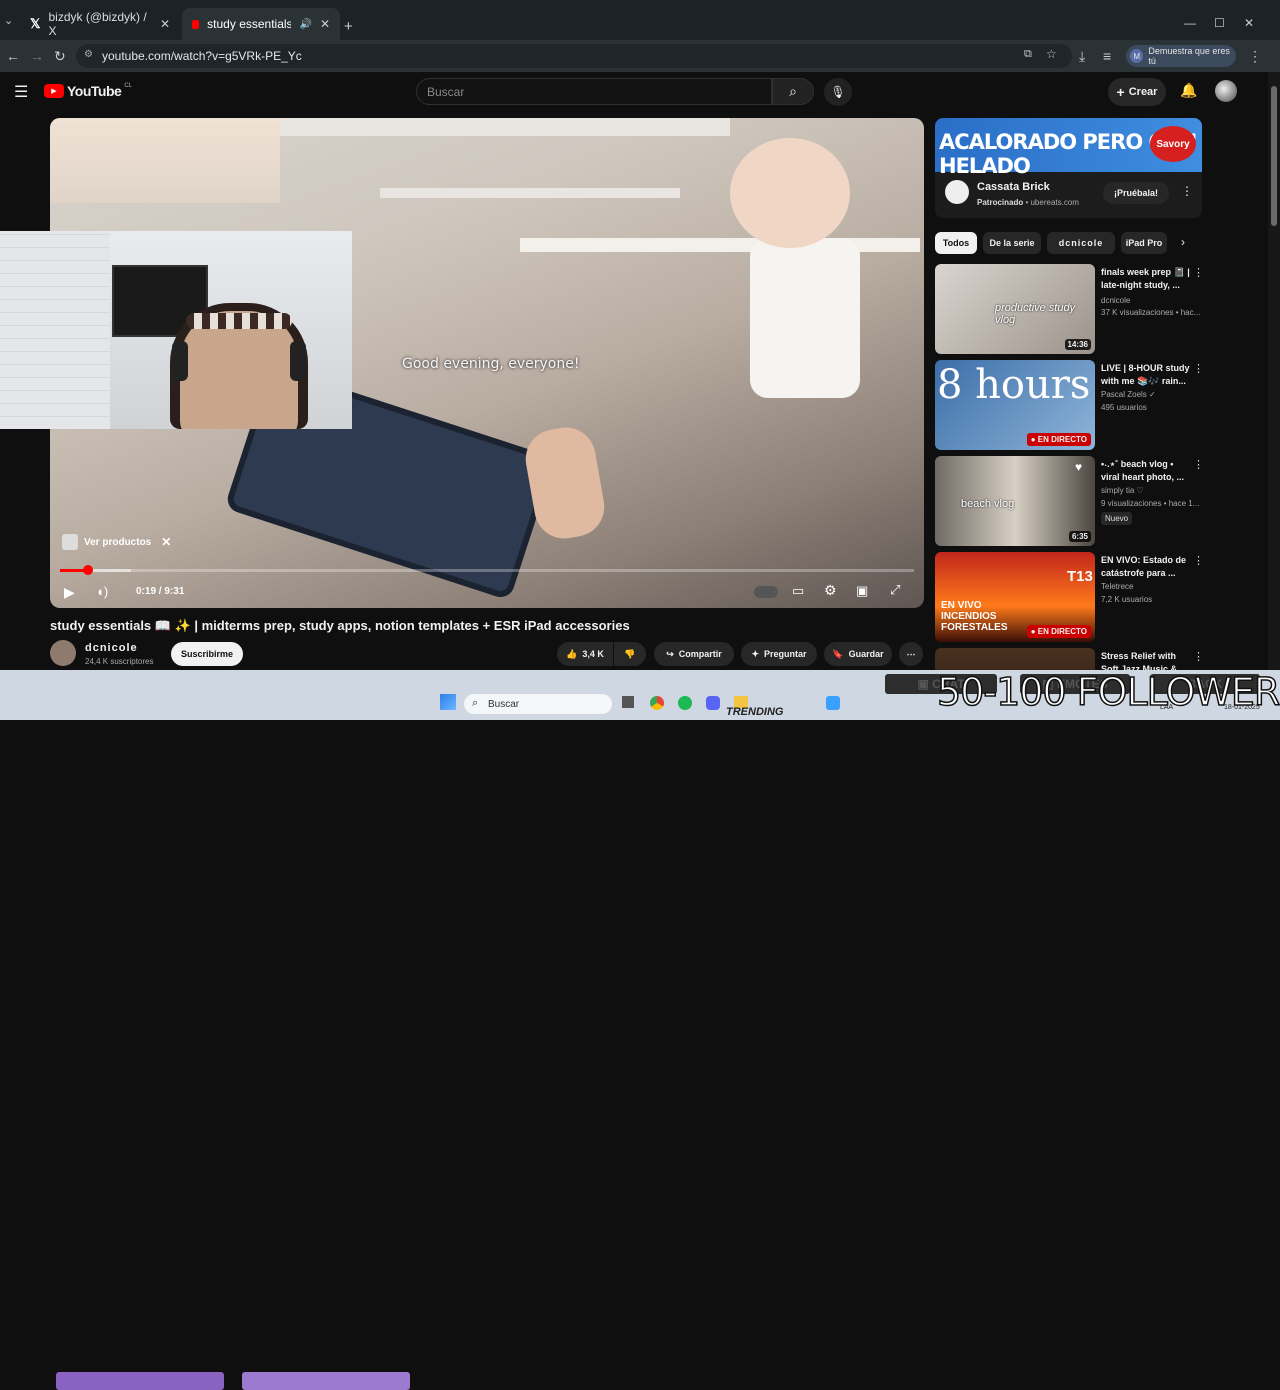 The height and width of the screenshot is (1390, 1280). I want to click on dislike-button: 👎, so click(630, 654).